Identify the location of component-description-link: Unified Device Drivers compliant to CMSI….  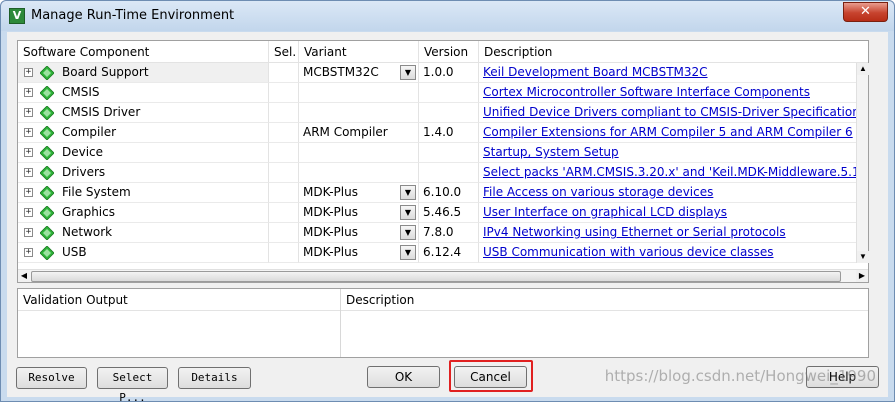
(669, 112).